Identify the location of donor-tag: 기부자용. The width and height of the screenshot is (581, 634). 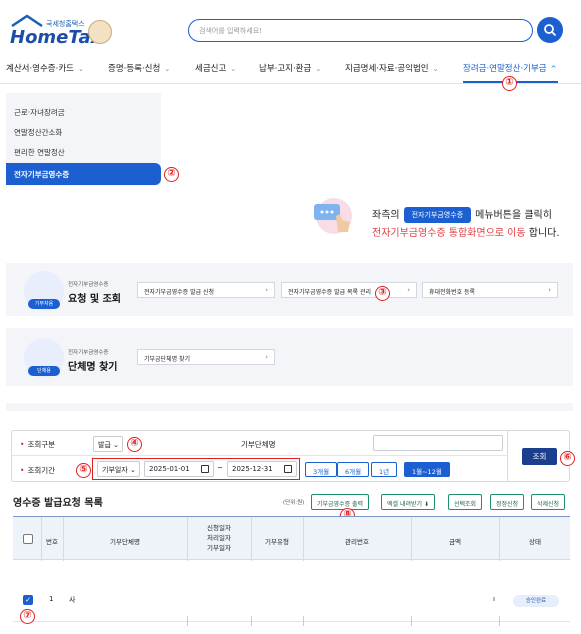
(44, 304).